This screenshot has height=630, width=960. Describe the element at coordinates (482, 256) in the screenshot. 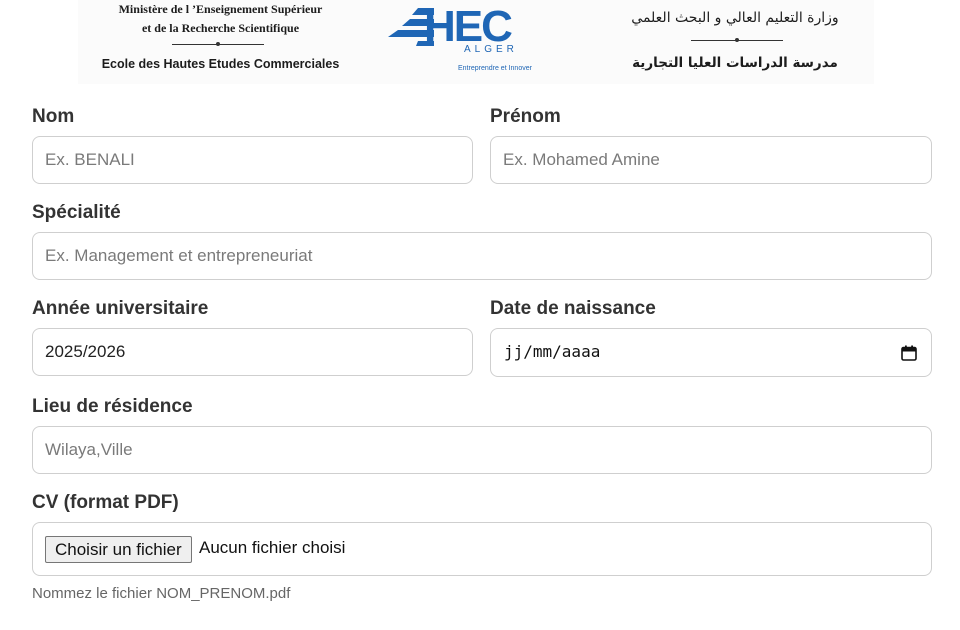

I see `specialite-input` at that location.